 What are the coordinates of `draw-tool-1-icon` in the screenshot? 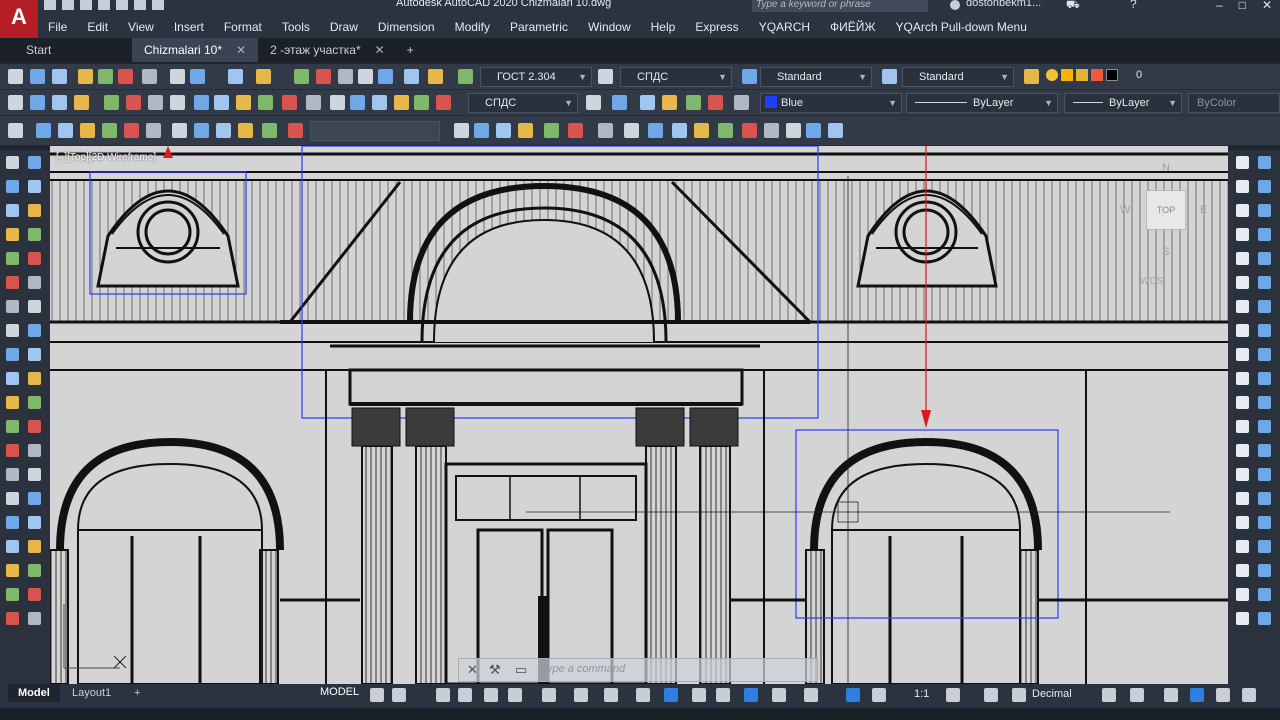 It's located at (12, 162).